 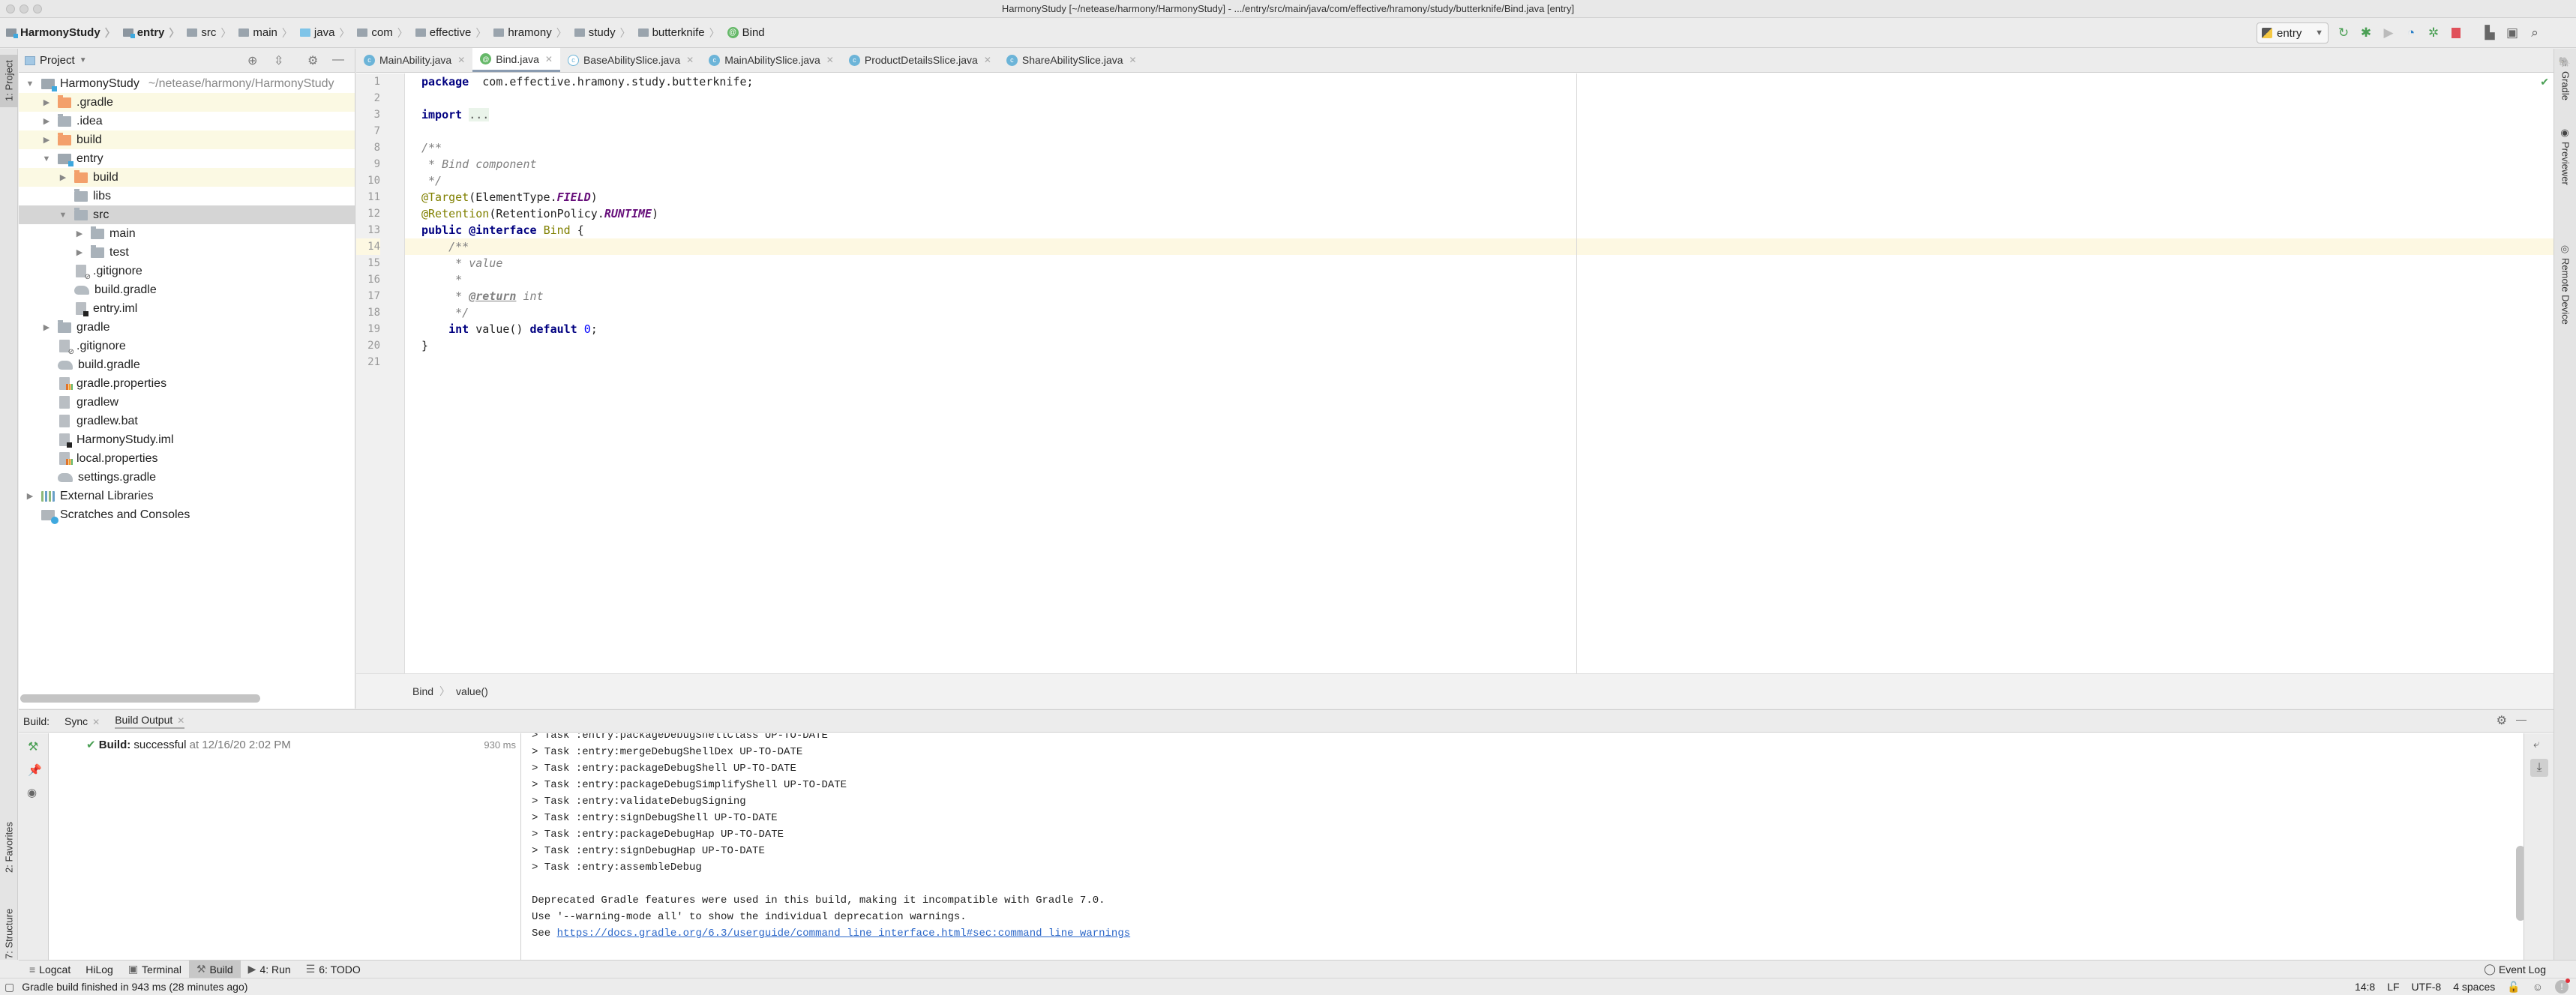 I want to click on indent-setting: 4 spaces, so click(x=2474, y=987).